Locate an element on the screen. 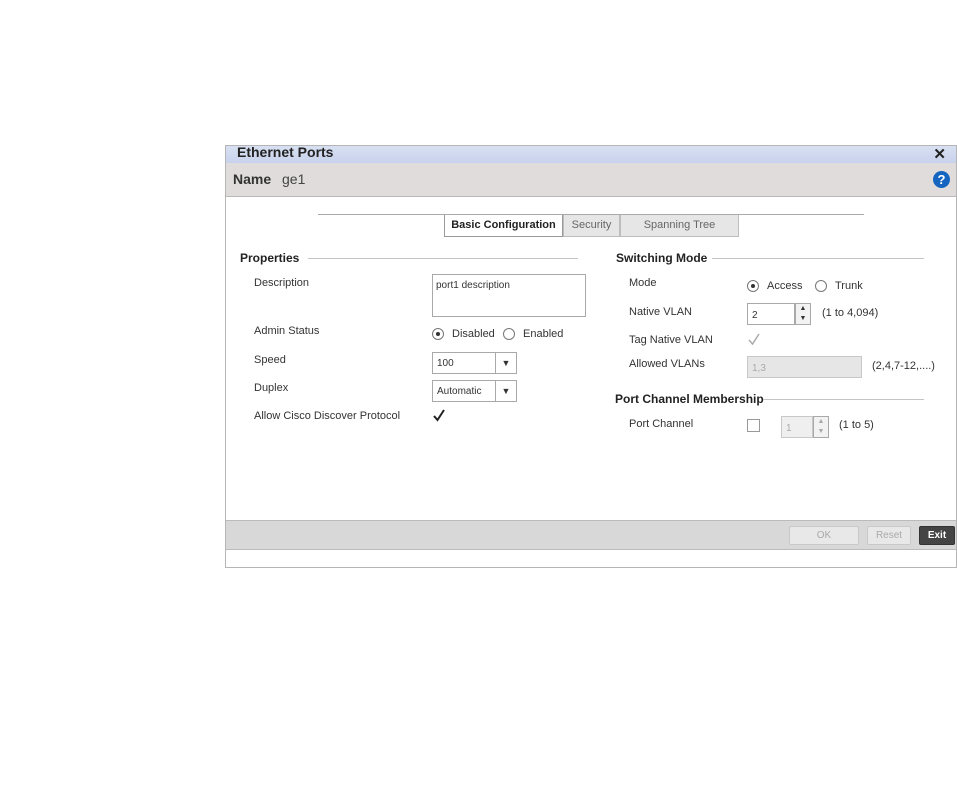  description-value: port1 description is located at coordinates (473, 285).